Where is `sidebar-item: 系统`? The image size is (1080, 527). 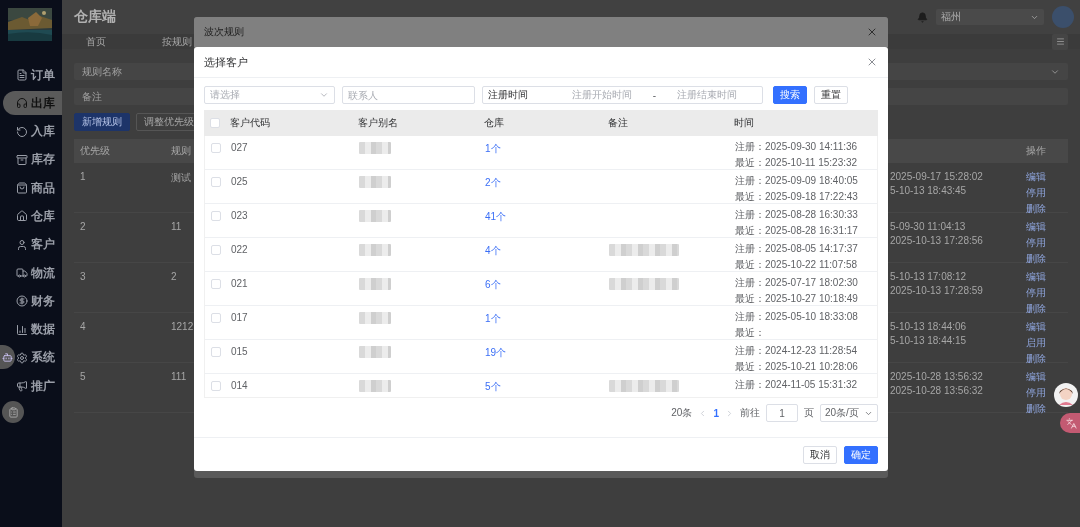 sidebar-item: 系统 is located at coordinates (35, 357).